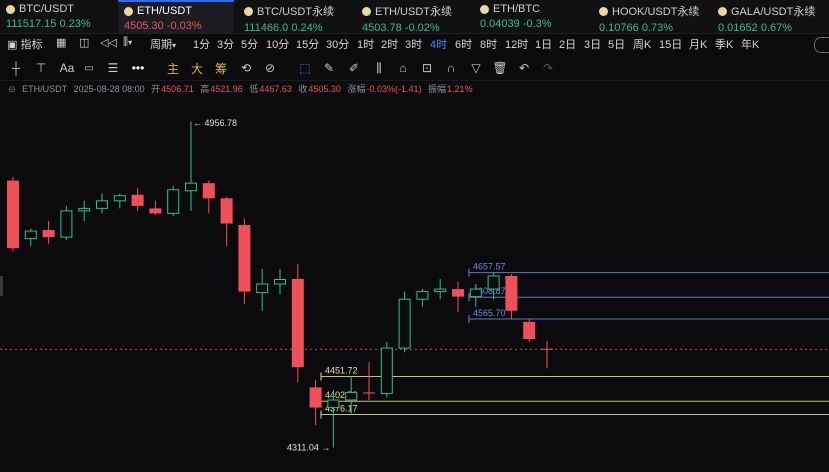 The image size is (829, 472). What do you see at coordinates (61, 42) in the screenshot?
I see `calendar-icon: ▦` at bounding box center [61, 42].